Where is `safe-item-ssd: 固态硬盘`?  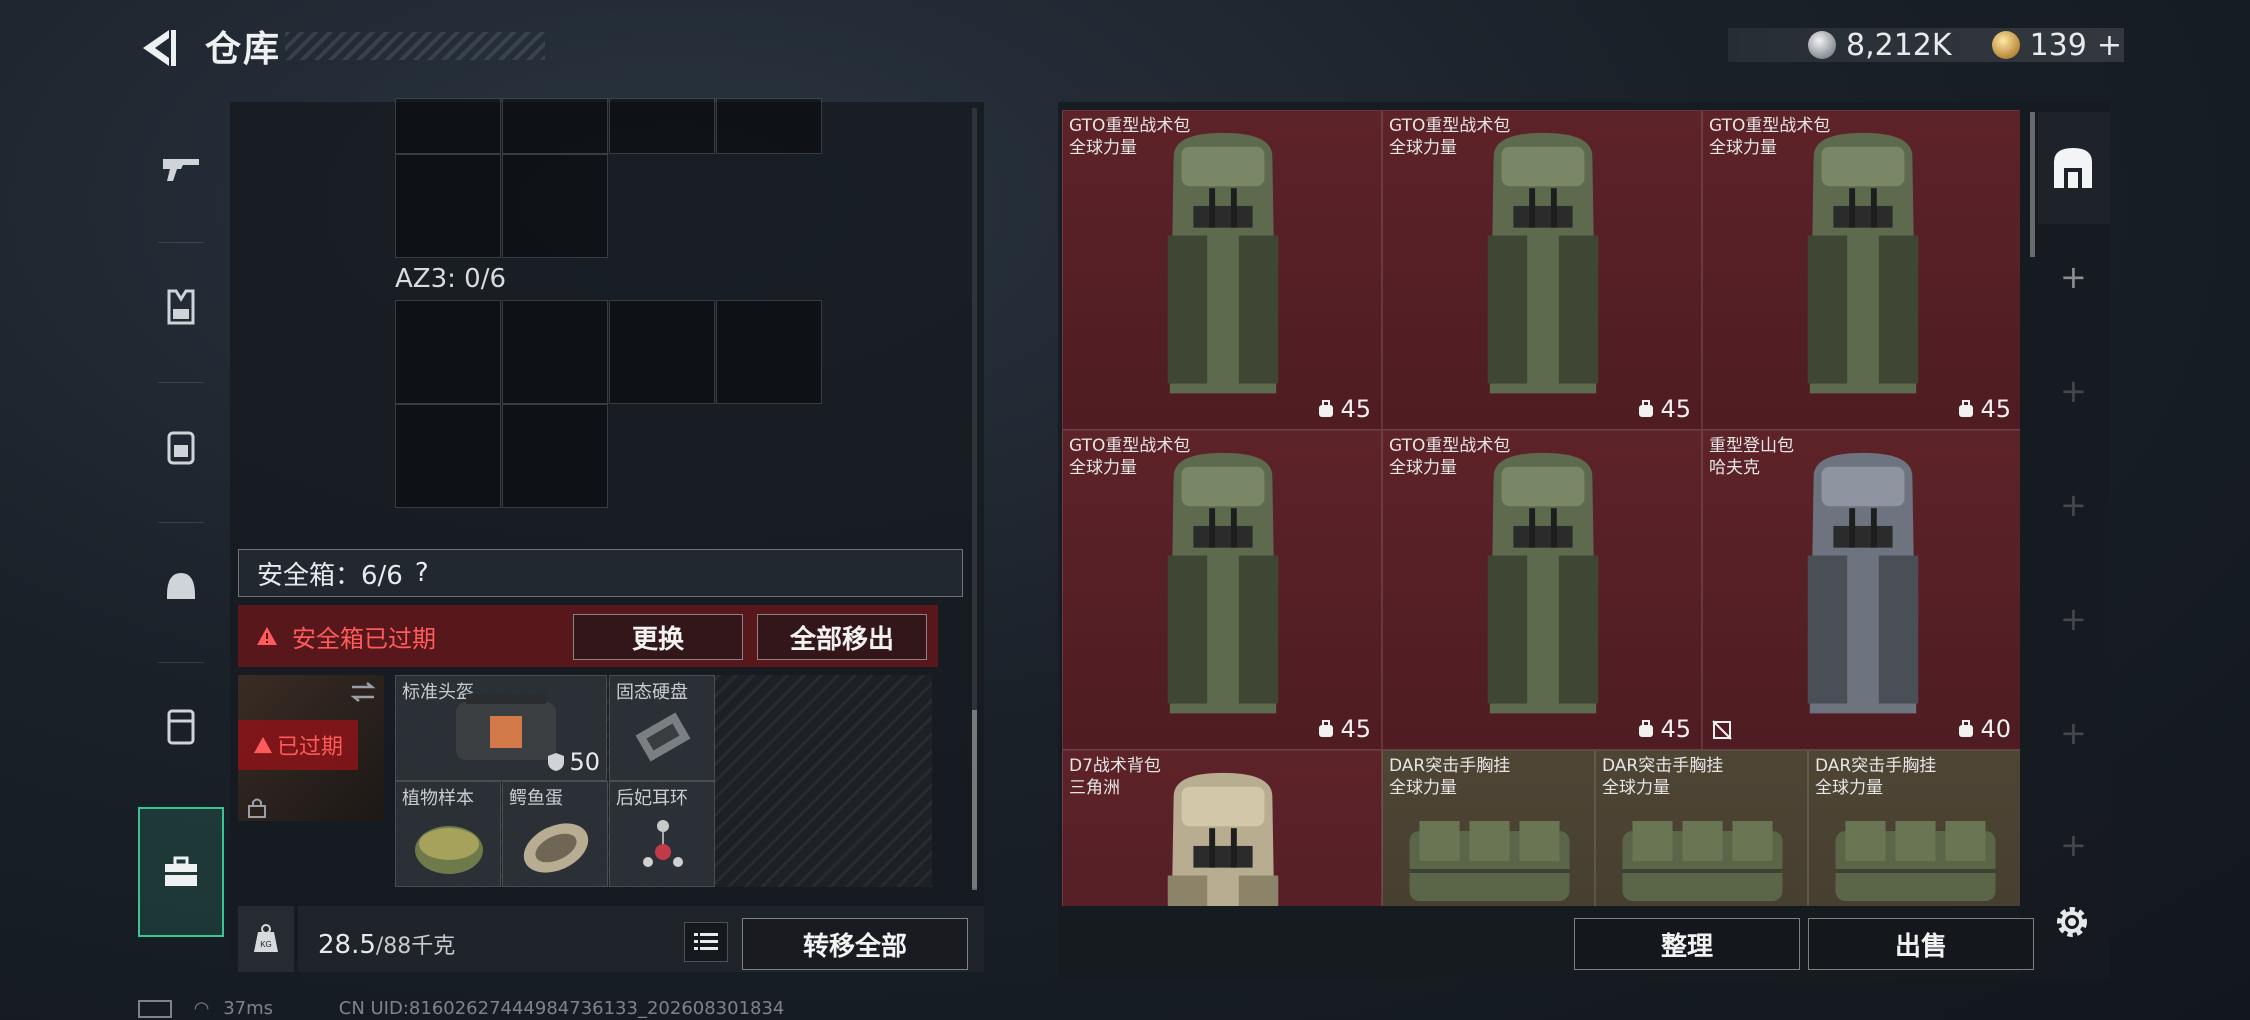 safe-item-ssd: 固态硬盘 is located at coordinates (662, 728).